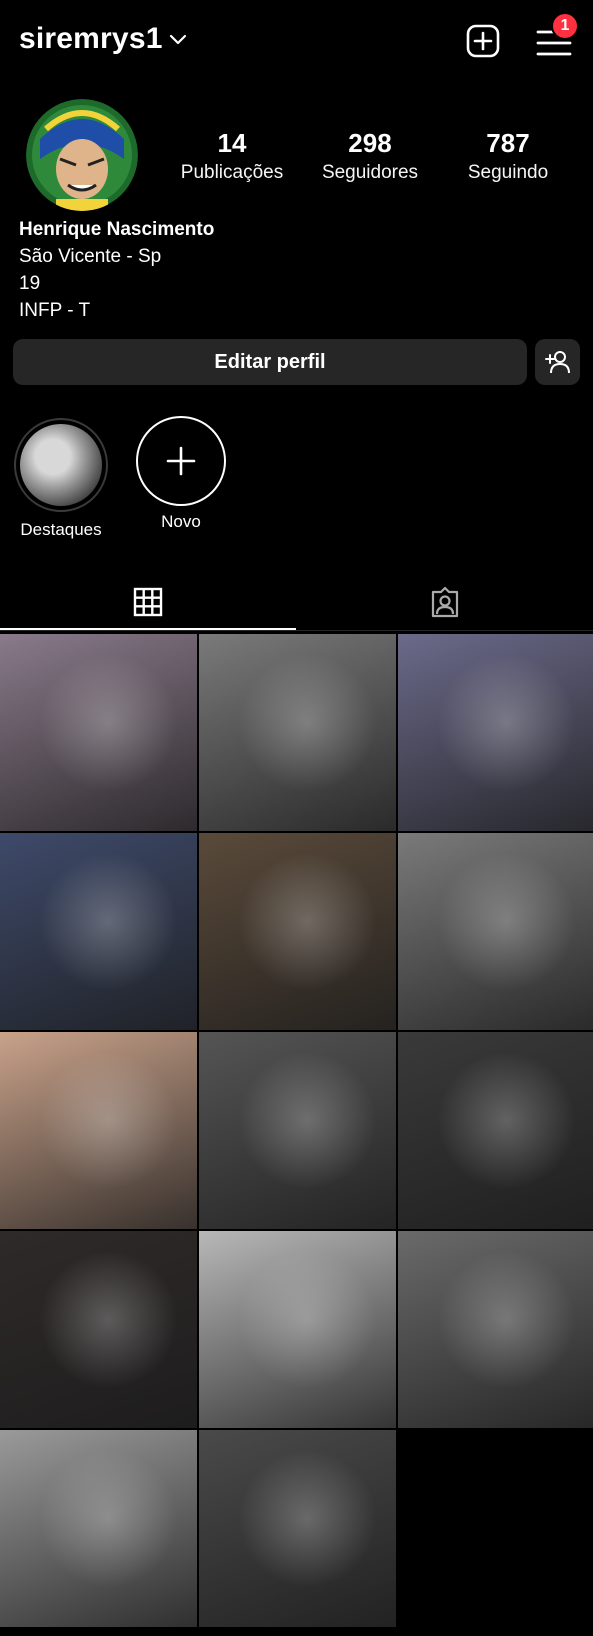 This screenshot has width=593, height=1636. I want to click on grid-icon, so click(148, 602).